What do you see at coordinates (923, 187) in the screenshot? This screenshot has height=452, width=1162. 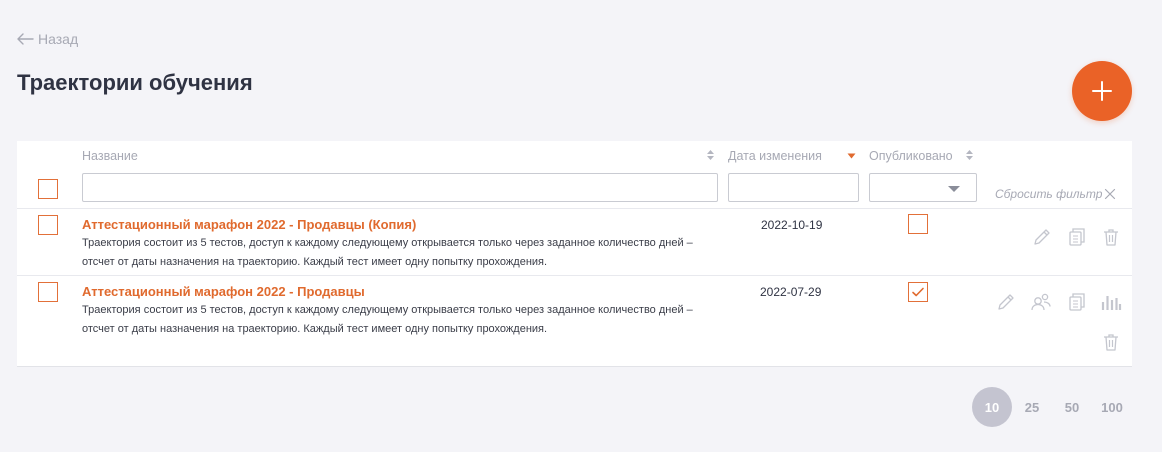 I see `published-filter-select` at bounding box center [923, 187].